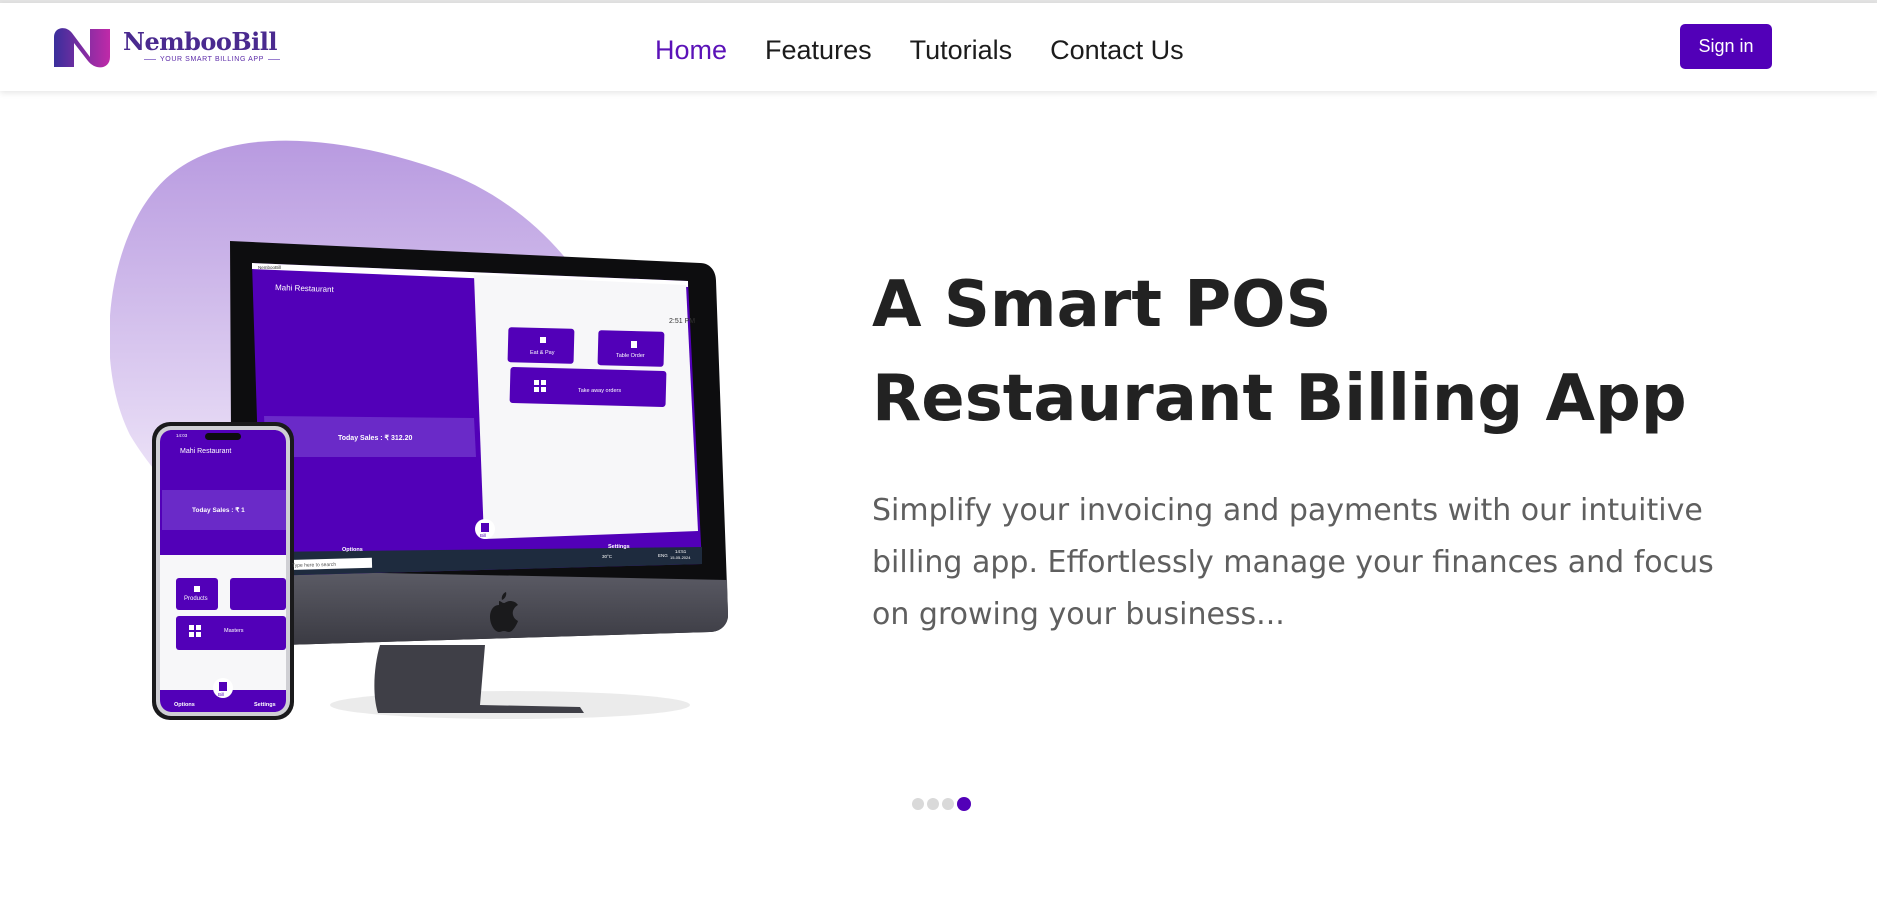 This screenshot has height=898, width=1877. I want to click on mock-tile-eat-pay: Eat & Pay, so click(542, 353).